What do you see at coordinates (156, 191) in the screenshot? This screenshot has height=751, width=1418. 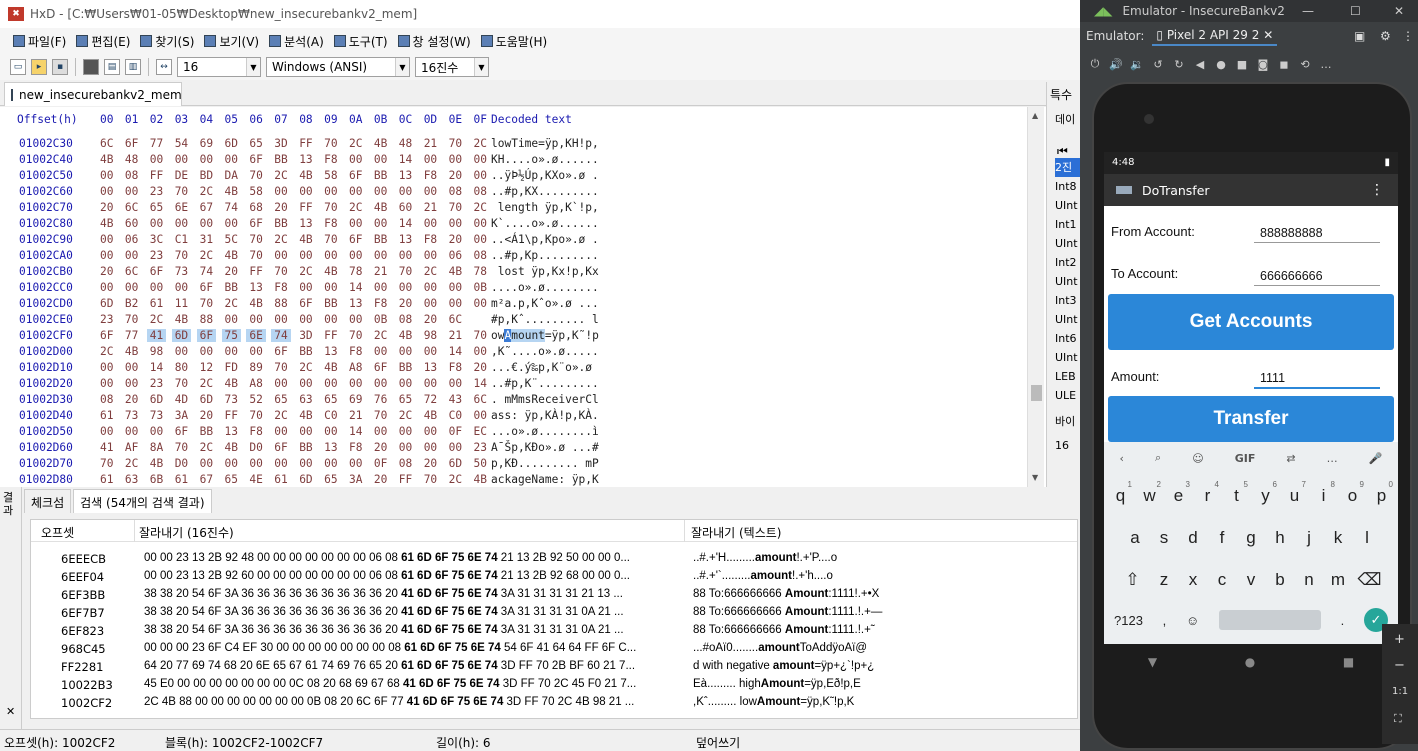 I see `hex-byte: 23` at bounding box center [156, 191].